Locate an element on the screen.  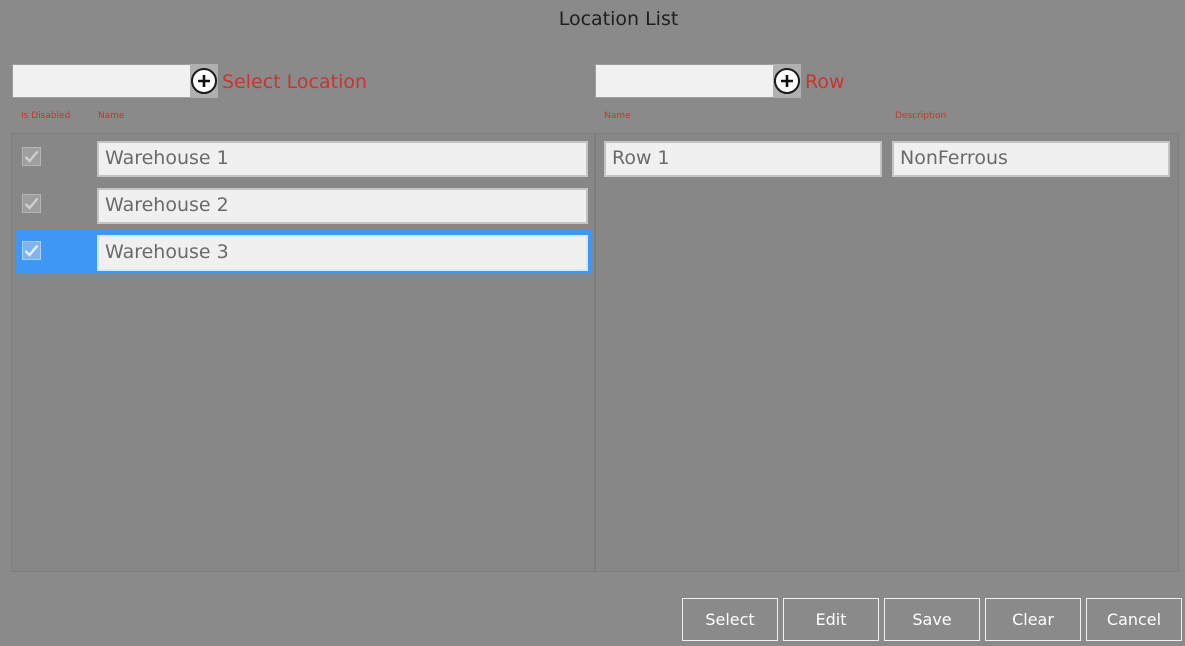
add-location-button-area is located at coordinates (204, 81).